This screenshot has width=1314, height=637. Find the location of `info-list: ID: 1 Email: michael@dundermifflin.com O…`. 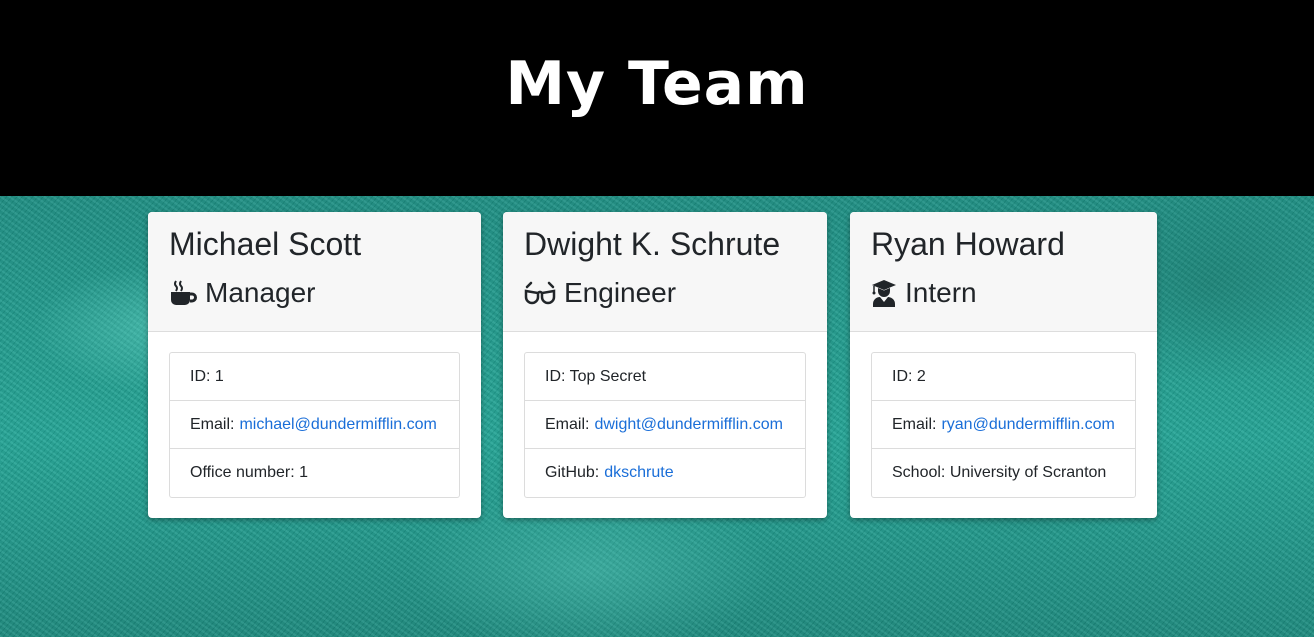

info-list: ID: 1 Email: michael@dundermifflin.com O… is located at coordinates (314, 425).